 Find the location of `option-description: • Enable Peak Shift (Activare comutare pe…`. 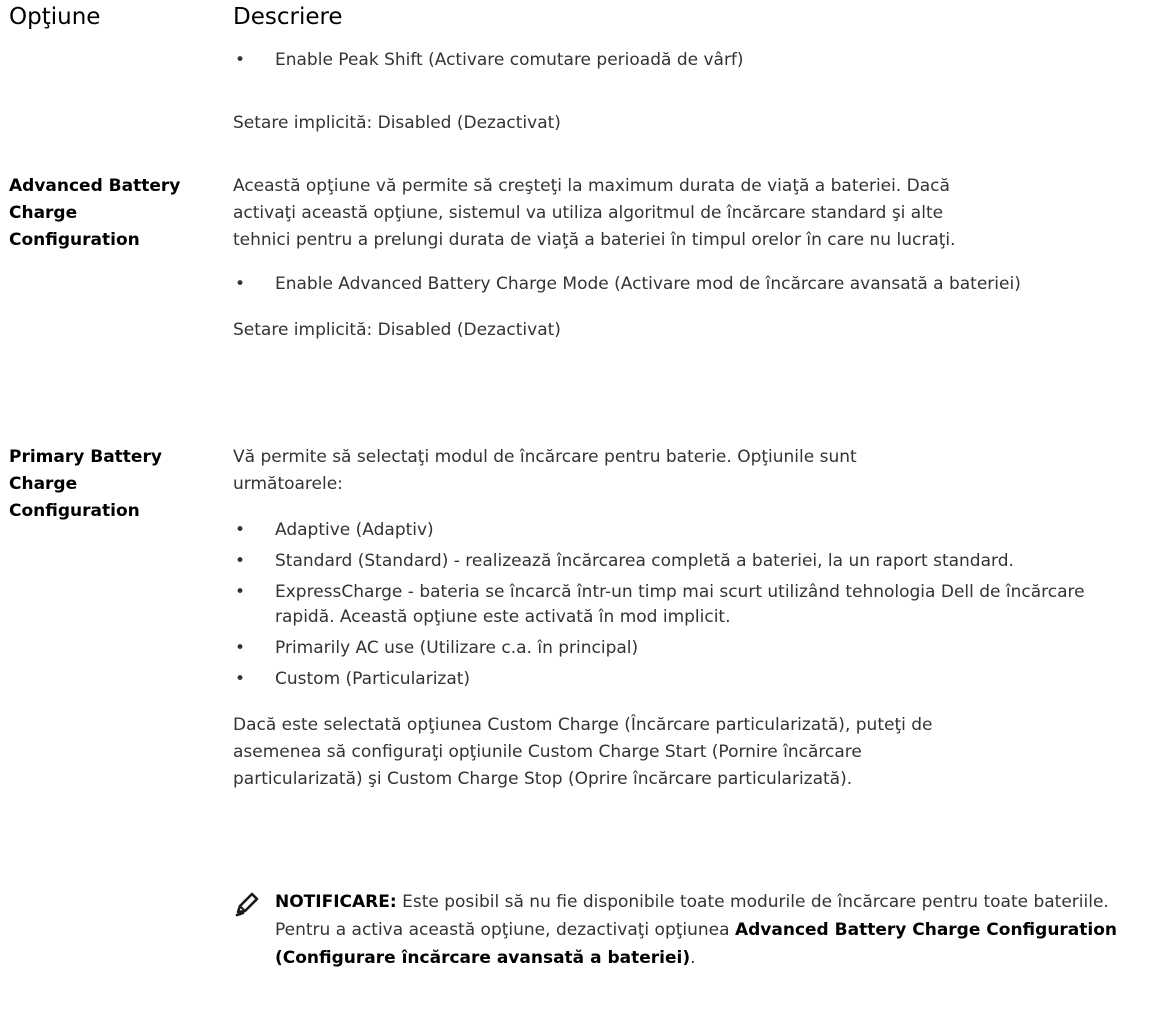

option-description: • Enable Peak Shift (Activare comutare pe… is located at coordinates (693, 92).